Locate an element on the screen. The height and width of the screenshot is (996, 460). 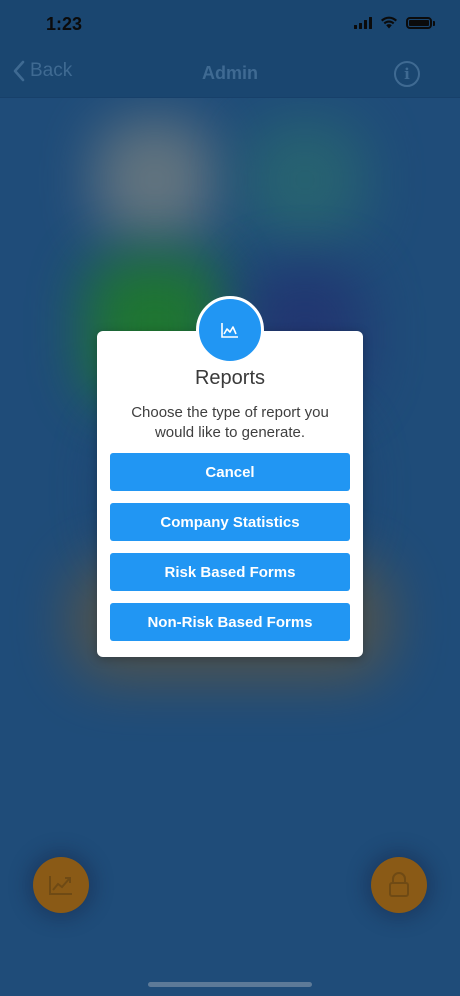
page-title: Admin is located at coordinates (230, 73).